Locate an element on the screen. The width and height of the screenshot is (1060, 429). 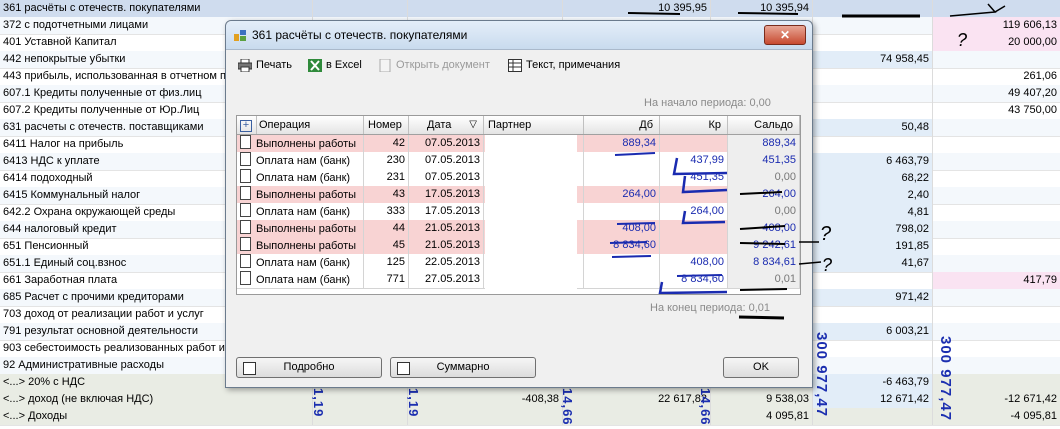
account-cell: 261,06 is located at coordinates (996, 76).